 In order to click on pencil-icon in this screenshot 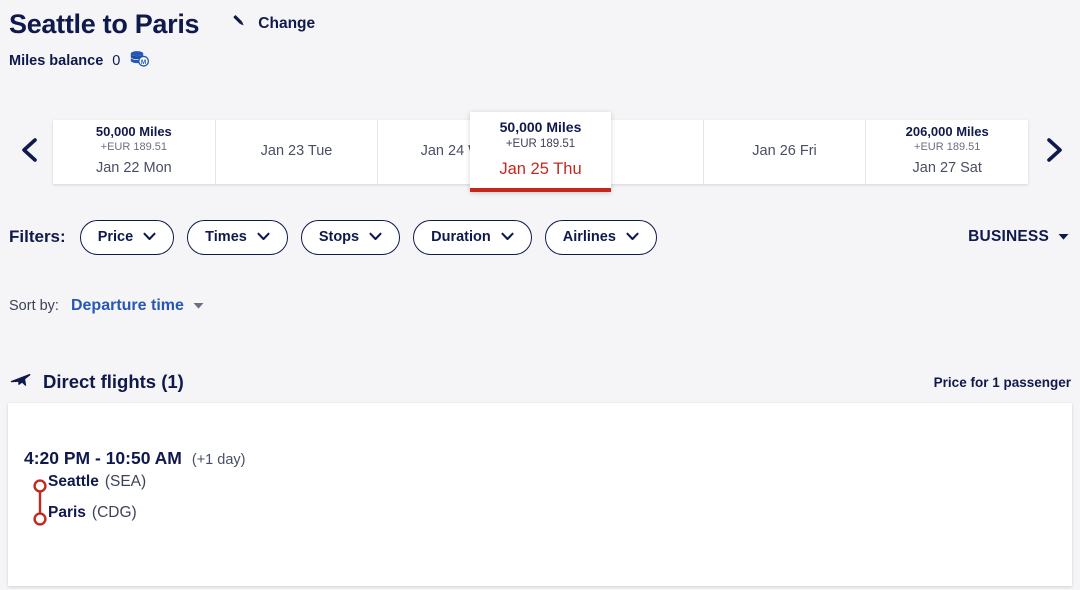, I will do `click(239, 23)`.